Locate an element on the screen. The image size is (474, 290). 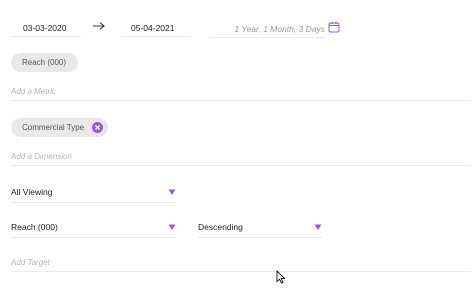
start-date-field: 03-03-2020 is located at coordinates (46, 28).